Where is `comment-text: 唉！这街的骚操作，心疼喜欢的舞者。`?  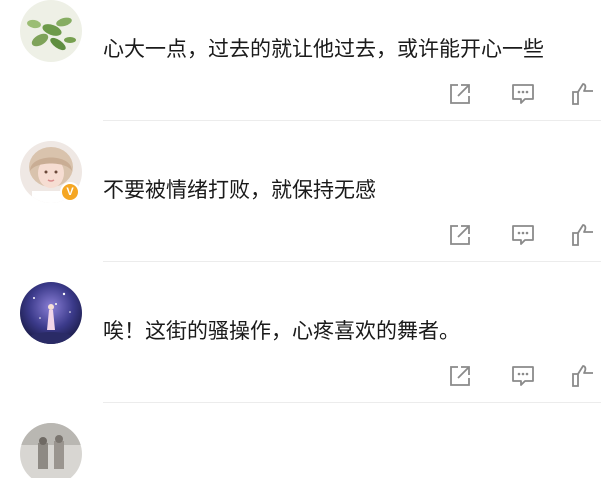
comment-text: 唉！这街的骚操作，心疼喜欢的舞者。 is located at coordinates (281, 331).